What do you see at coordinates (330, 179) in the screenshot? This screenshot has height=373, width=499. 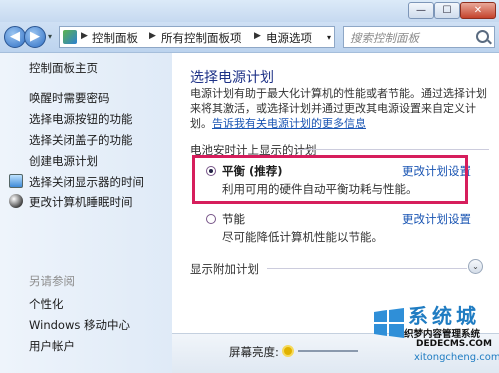 I see `selected-plan-highlight` at bounding box center [330, 179].